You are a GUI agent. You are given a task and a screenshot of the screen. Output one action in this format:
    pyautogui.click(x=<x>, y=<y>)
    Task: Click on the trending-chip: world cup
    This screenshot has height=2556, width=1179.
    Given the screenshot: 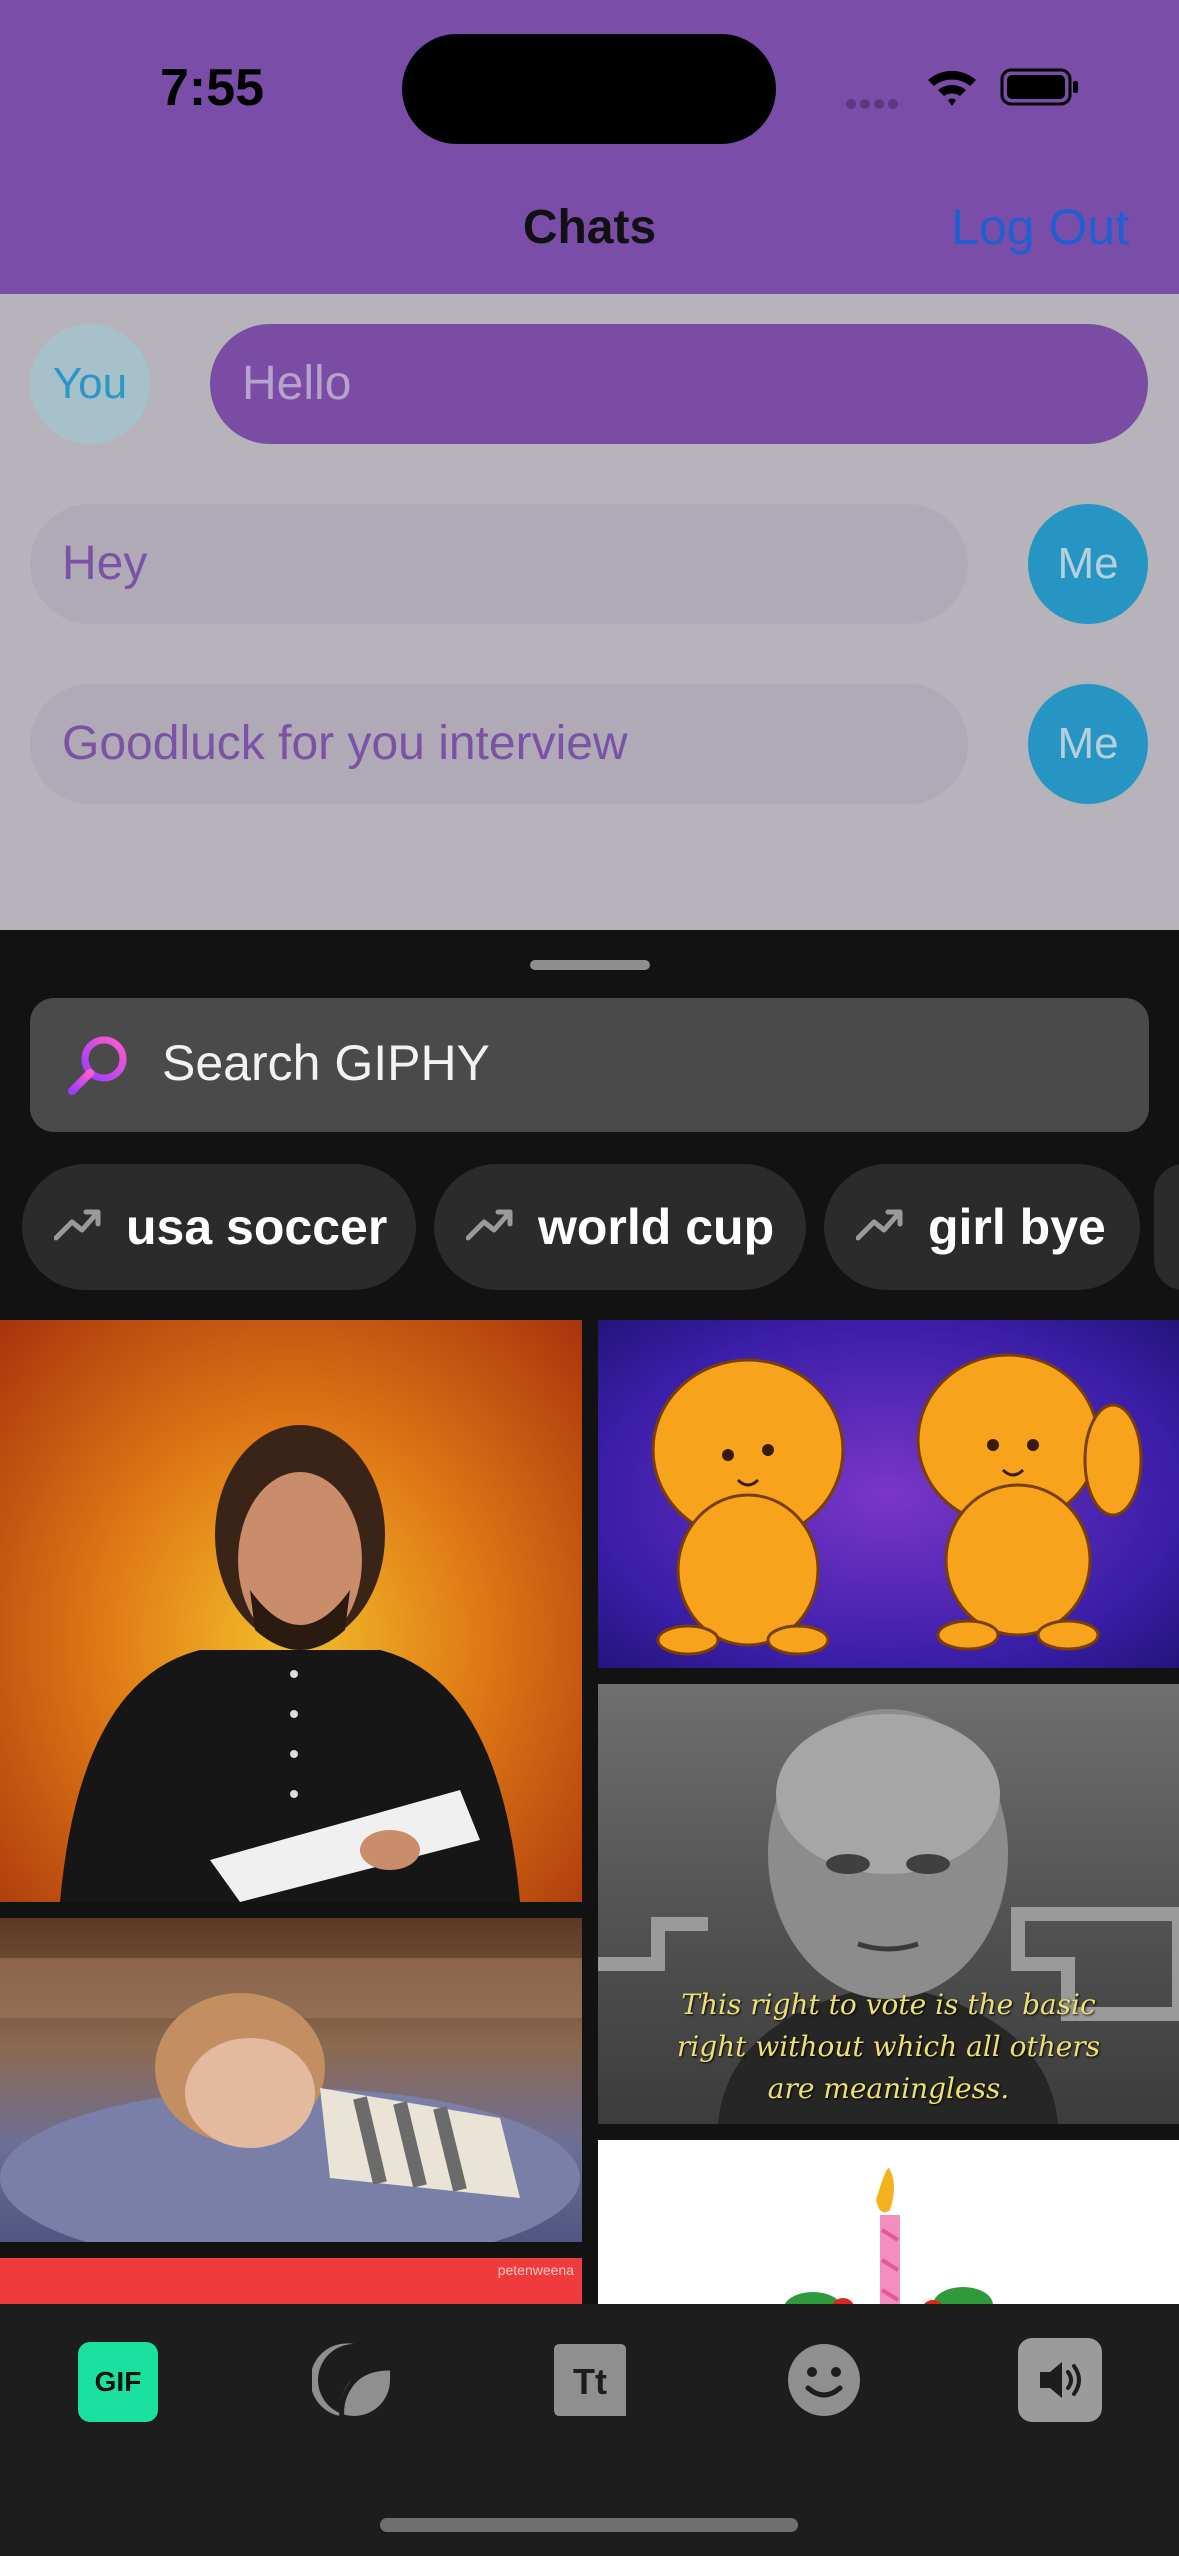 What is the action you would take?
    pyautogui.click(x=620, y=1227)
    